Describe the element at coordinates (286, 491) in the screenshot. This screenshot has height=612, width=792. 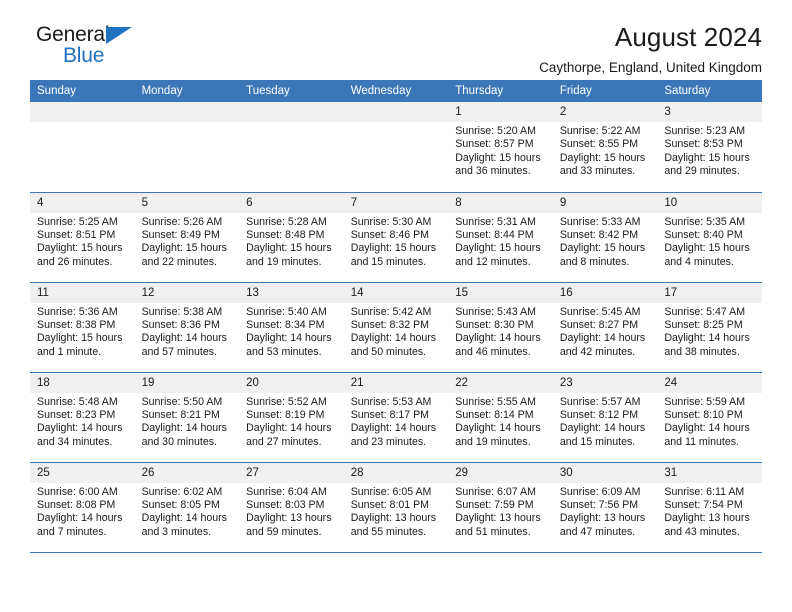
I see `sunrise-text: Sunrise: 6:04 AM` at that location.